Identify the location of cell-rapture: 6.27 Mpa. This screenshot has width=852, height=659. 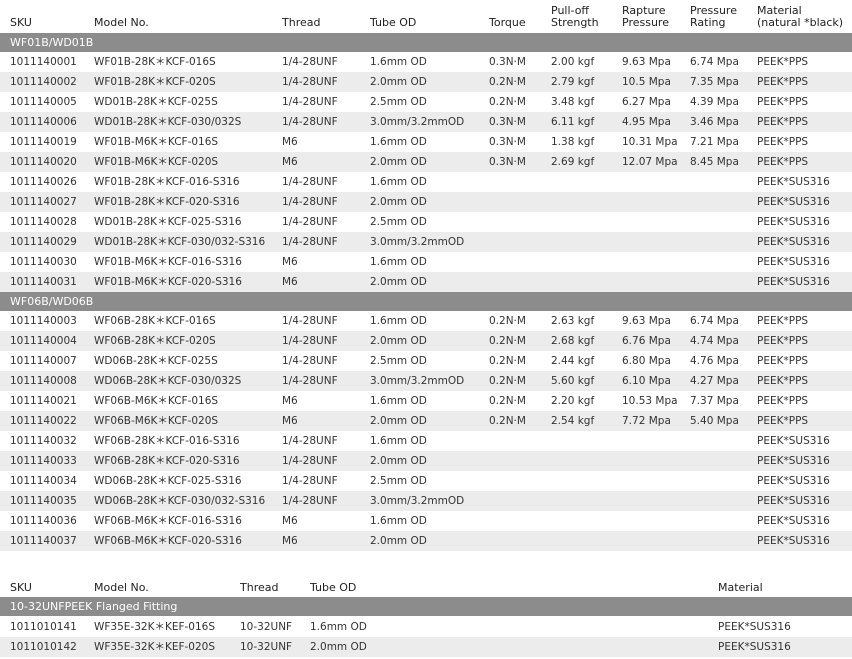
(646, 102).